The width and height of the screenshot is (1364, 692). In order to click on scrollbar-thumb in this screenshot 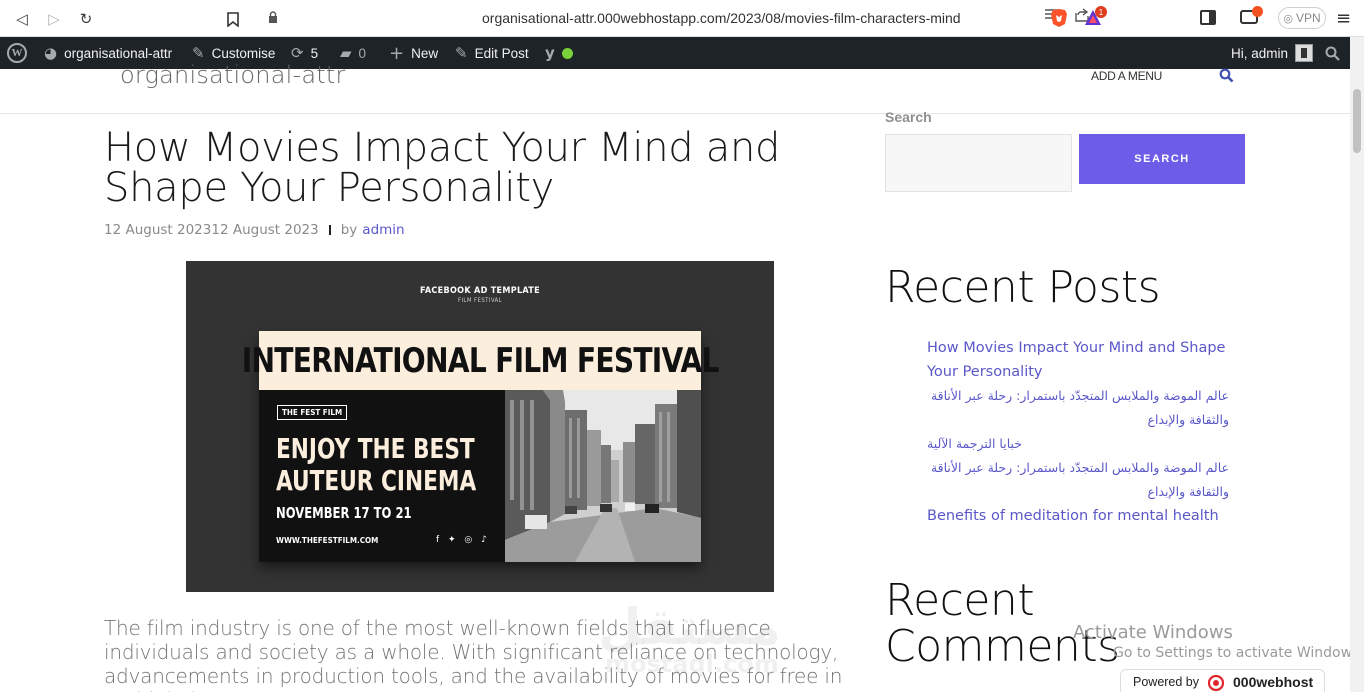, I will do `click(1357, 121)`.